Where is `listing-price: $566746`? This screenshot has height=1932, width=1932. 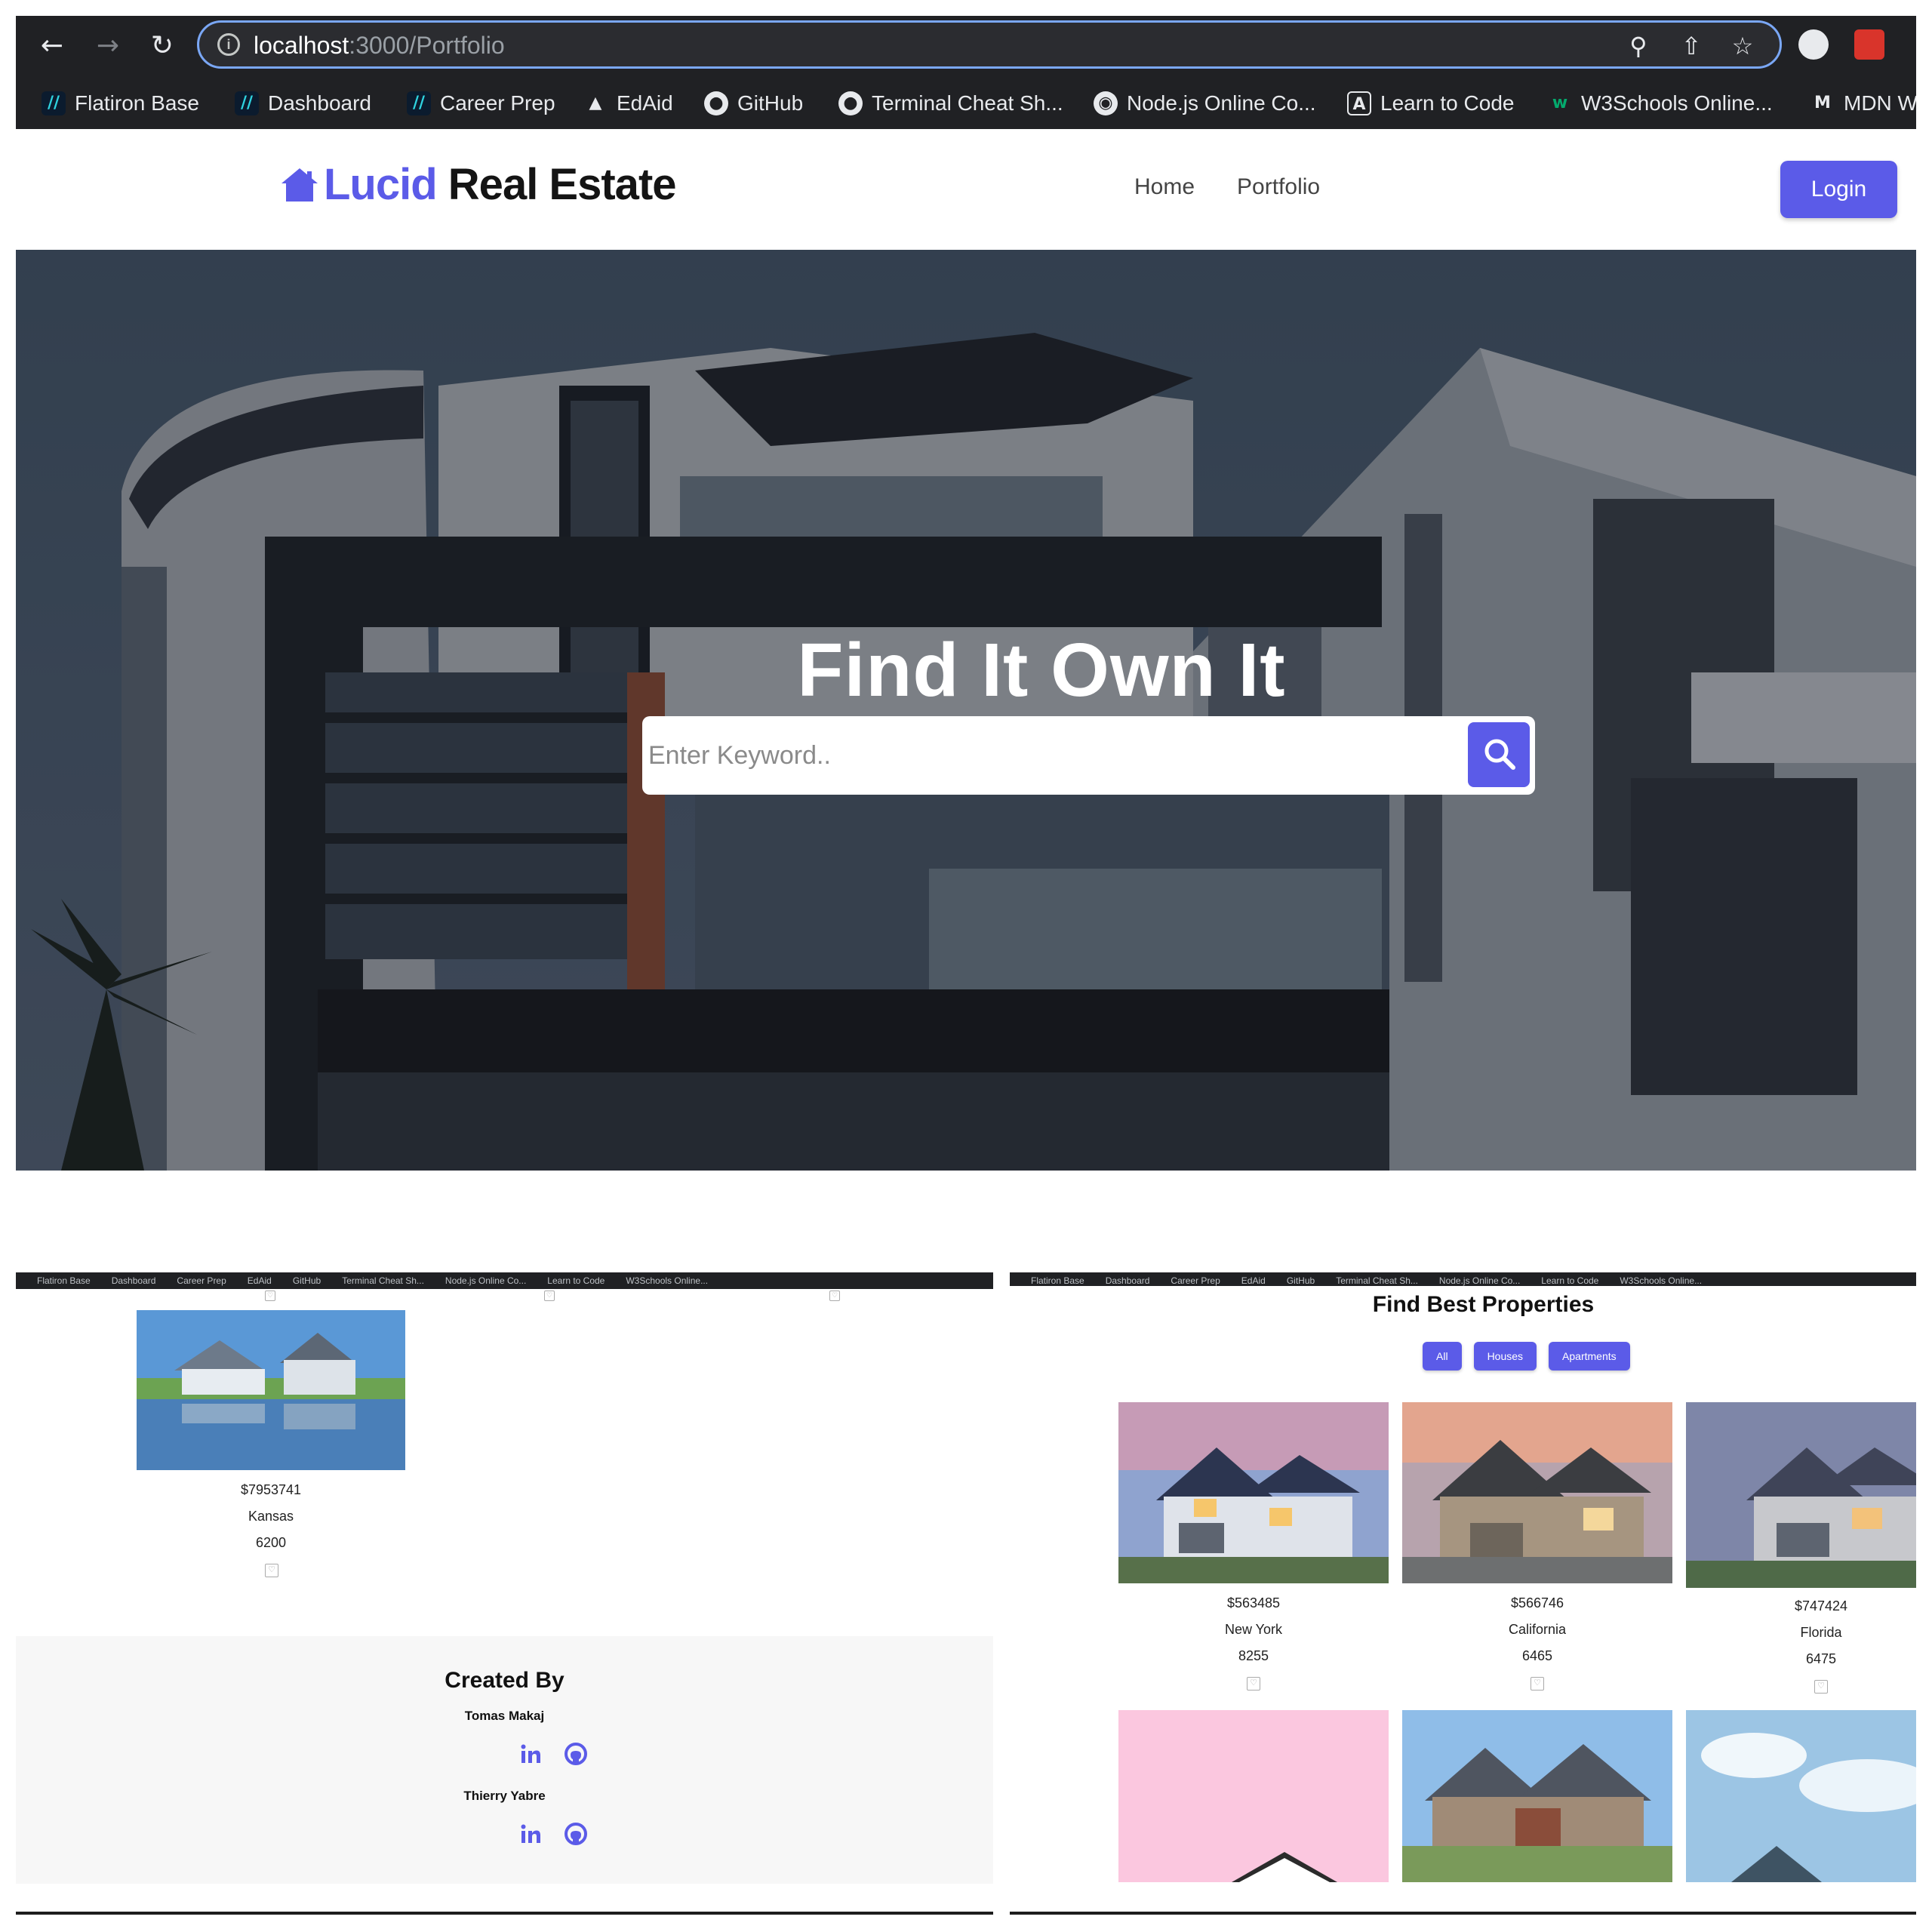 listing-price: $566746 is located at coordinates (1537, 1603).